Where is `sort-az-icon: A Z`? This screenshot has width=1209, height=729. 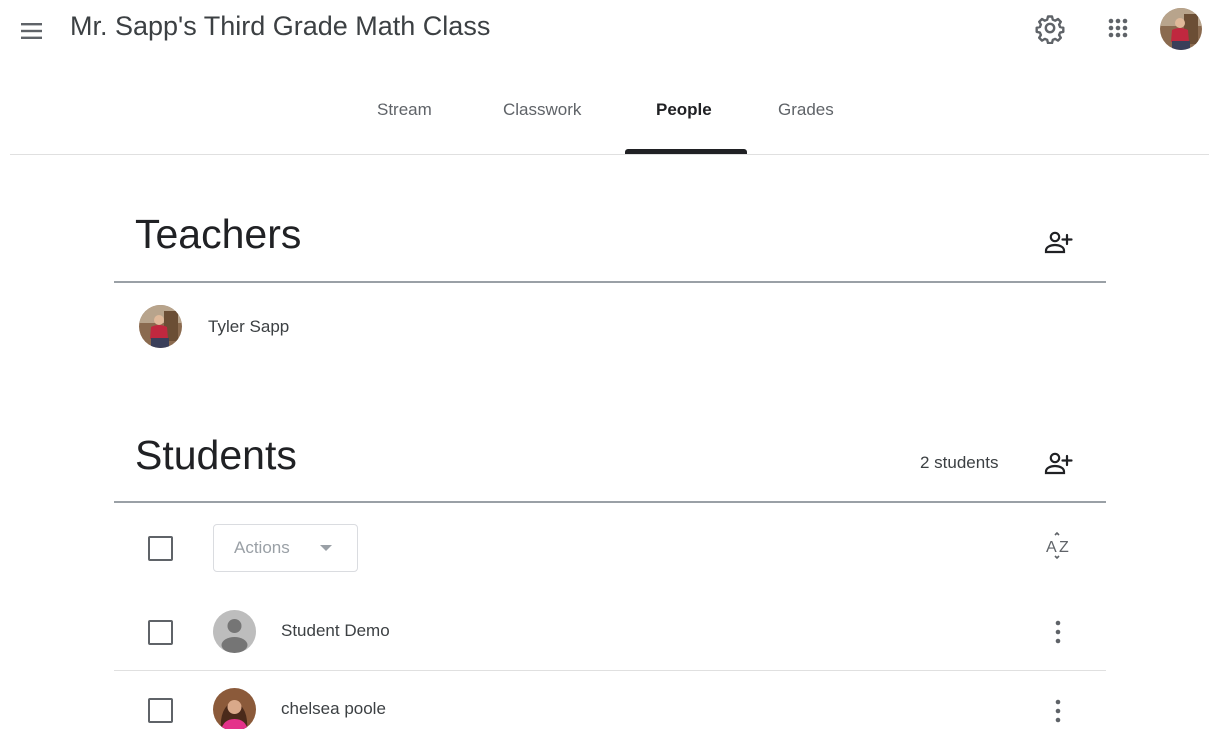
sort-az-icon: A Z is located at coordinates (1059, 547).